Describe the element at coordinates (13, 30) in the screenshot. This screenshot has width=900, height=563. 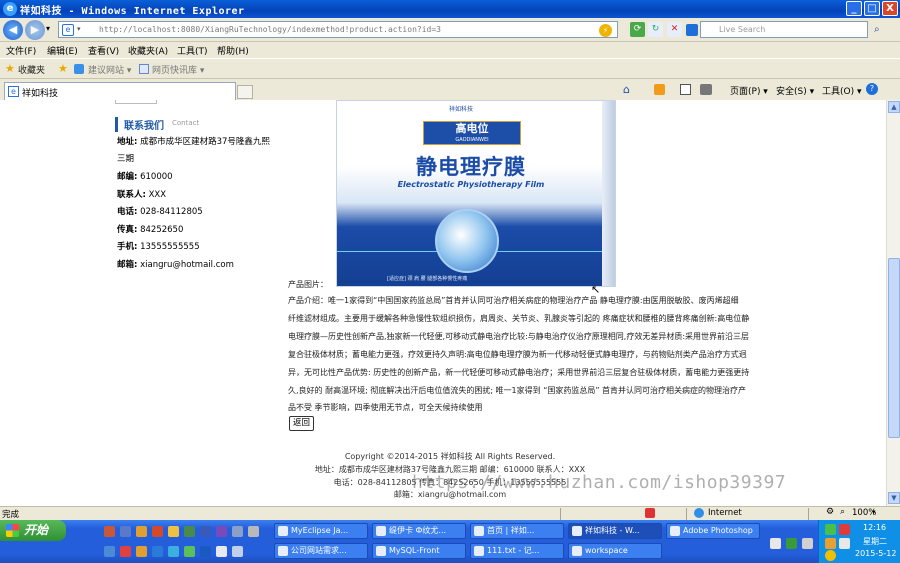
I see `back-nav-button: ◀` at that location.